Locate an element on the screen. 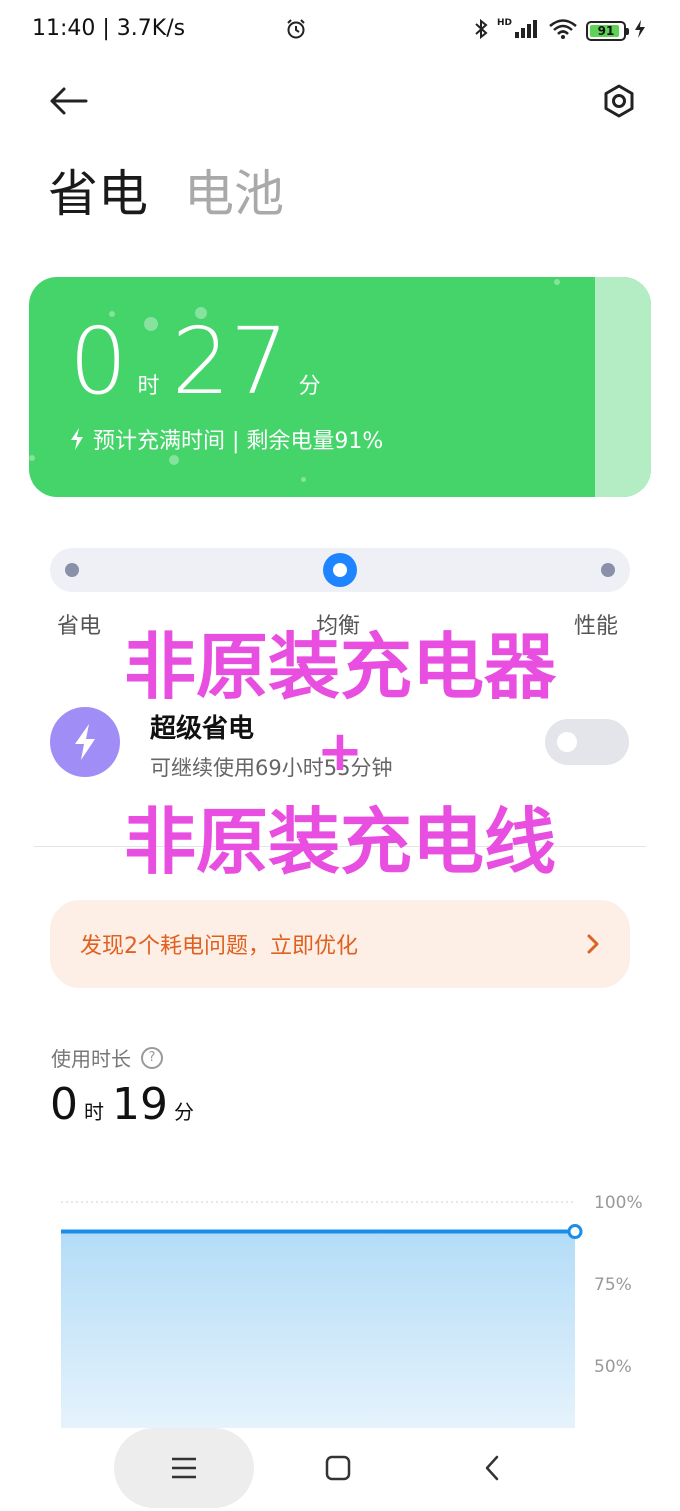 The width and height of the screenshot is (680, 1511). battery-level-chart: 100% 75% 50% is located at coordinates (352, 1311).